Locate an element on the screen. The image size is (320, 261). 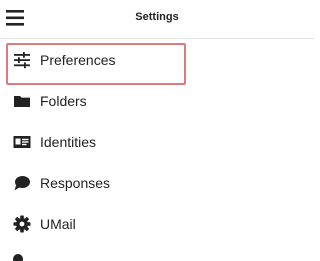
chat-bubble-icon is located at coordinates (22, 183).